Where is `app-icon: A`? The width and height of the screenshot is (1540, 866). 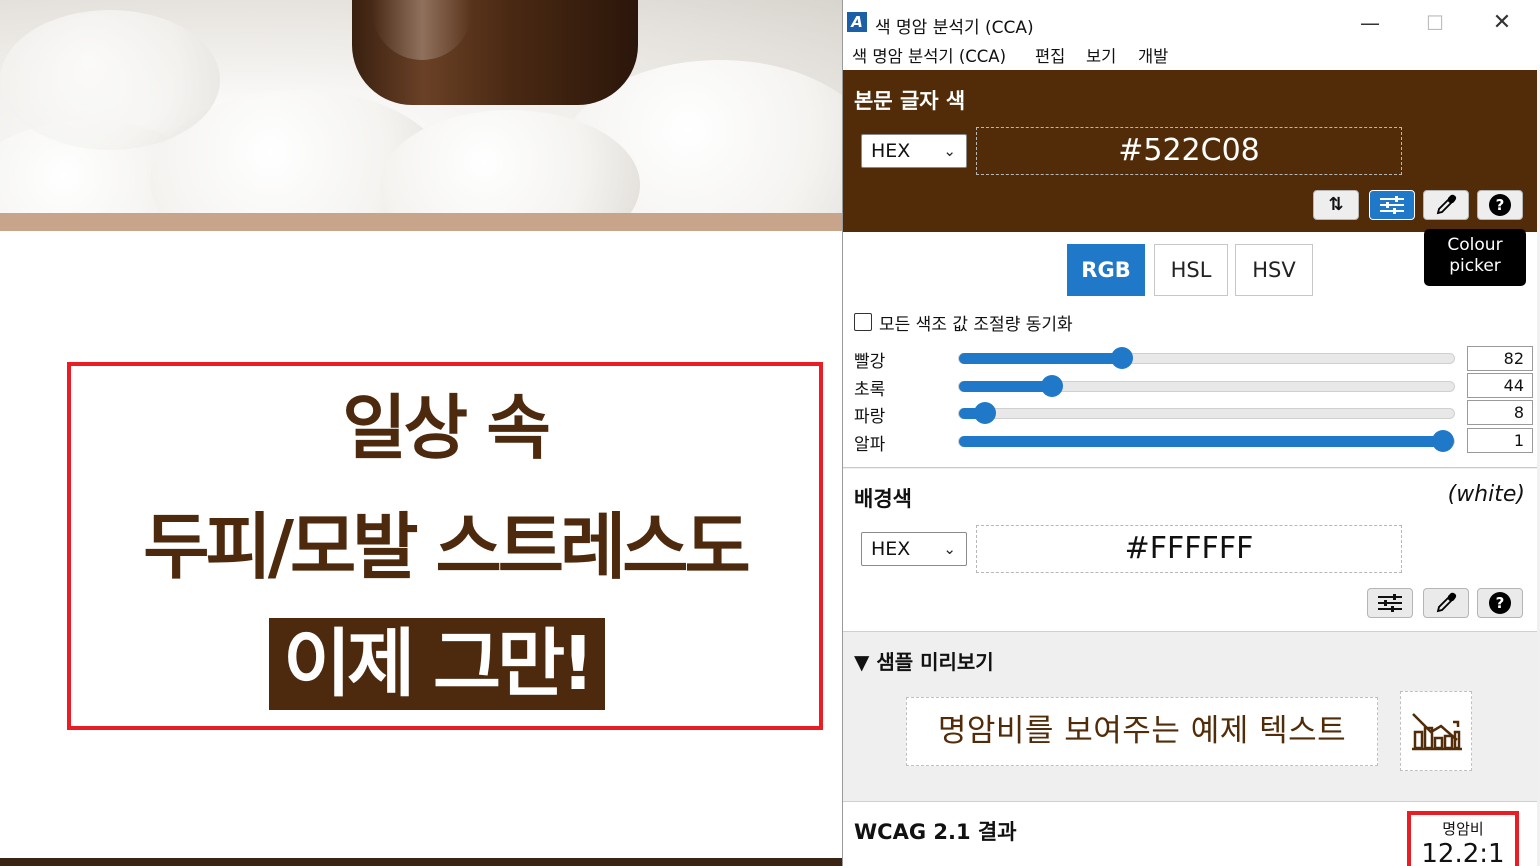 app-icon: A is located at coordinates (857, 22).